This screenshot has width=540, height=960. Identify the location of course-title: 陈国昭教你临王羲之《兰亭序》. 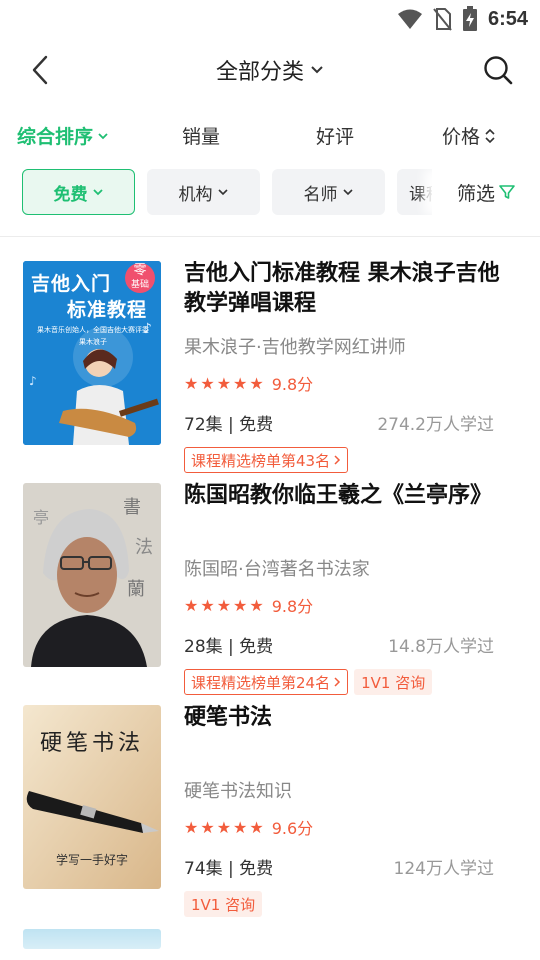
(344, 496).